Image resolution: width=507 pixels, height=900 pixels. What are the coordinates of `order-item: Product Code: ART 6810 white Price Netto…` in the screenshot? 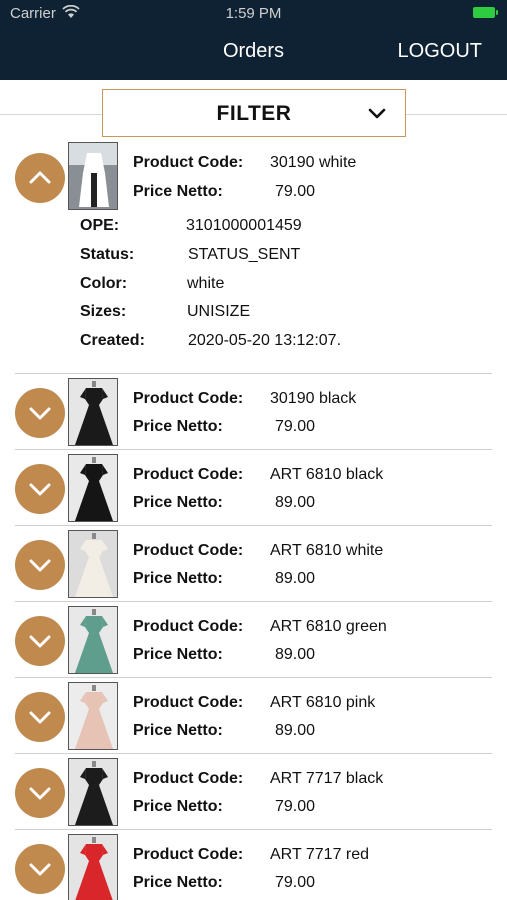 It's located at (253, 563).